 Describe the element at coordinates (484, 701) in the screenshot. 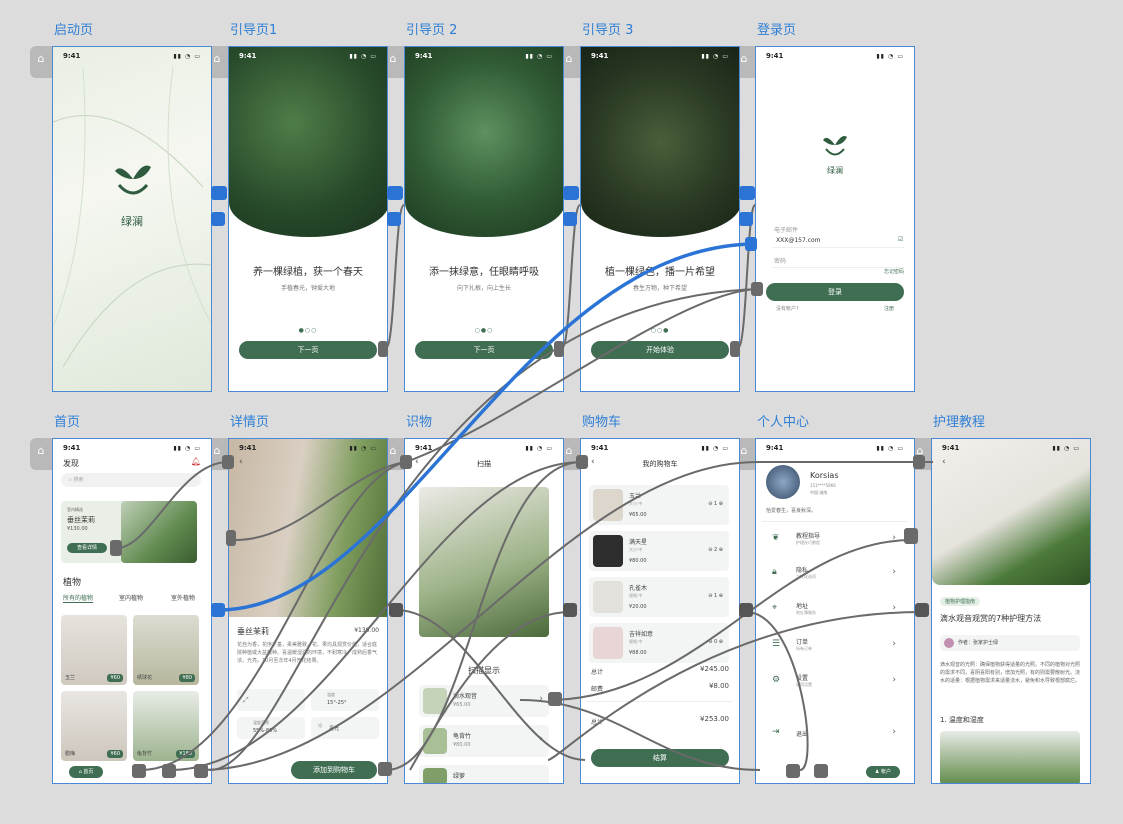

I see `result-item: 滴水观音 ¥65.00 ›` at that location.